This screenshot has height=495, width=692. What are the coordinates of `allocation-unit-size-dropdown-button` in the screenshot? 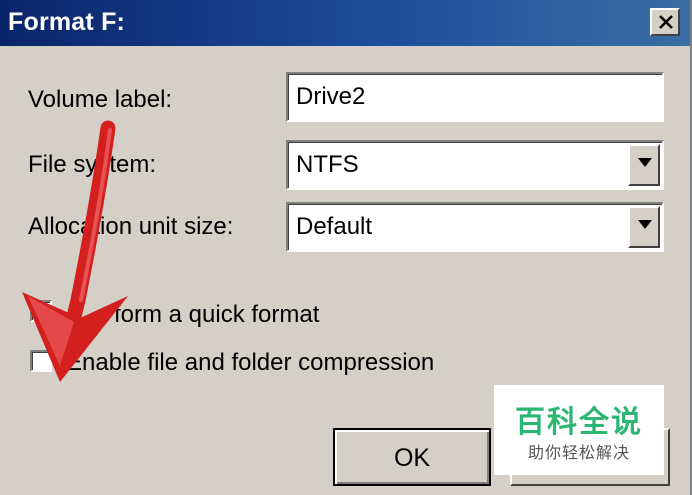 It's located at (644, 227).